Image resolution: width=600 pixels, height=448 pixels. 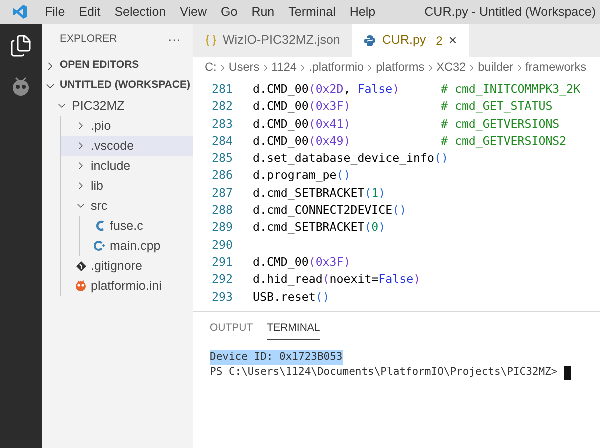 I want to click on sidebar-title: EXPLORER, so click(x=89, y=40).